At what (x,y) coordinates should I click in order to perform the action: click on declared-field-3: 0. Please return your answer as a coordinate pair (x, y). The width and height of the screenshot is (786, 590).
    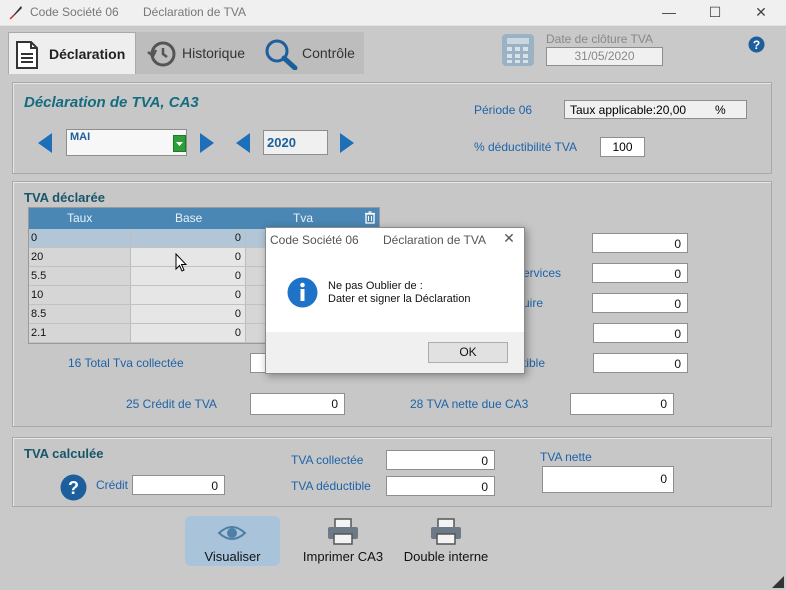
    Looking at the image, I should click on (640, 303).